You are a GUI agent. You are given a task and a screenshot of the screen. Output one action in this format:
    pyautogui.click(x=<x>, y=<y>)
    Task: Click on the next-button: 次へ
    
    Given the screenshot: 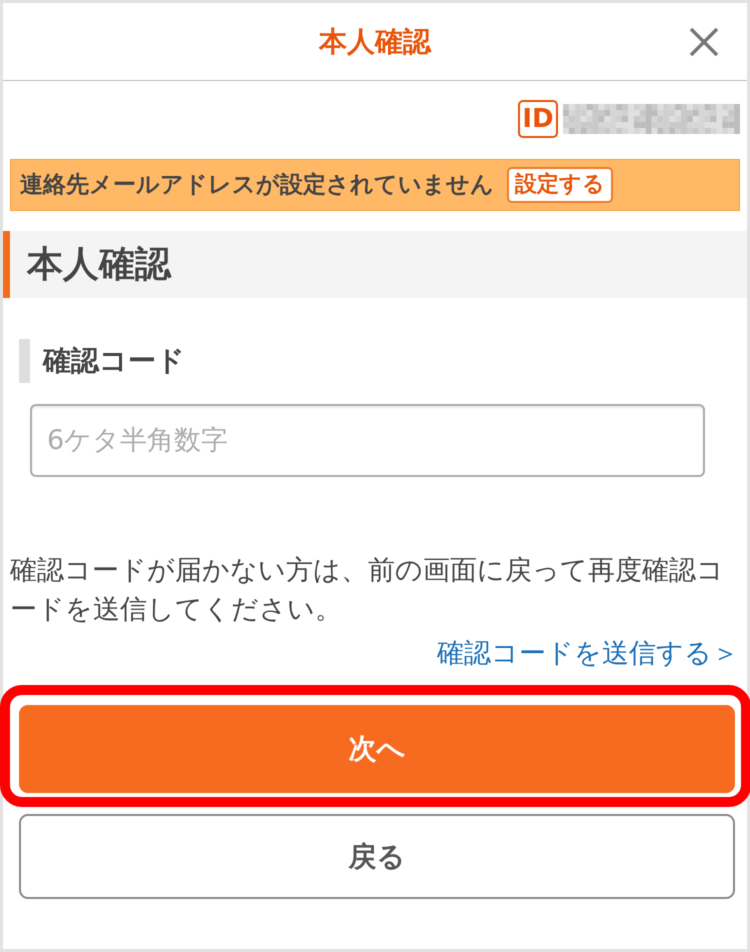 What is the action you would take?
    pyautogui.click(x=377, y=749)
    